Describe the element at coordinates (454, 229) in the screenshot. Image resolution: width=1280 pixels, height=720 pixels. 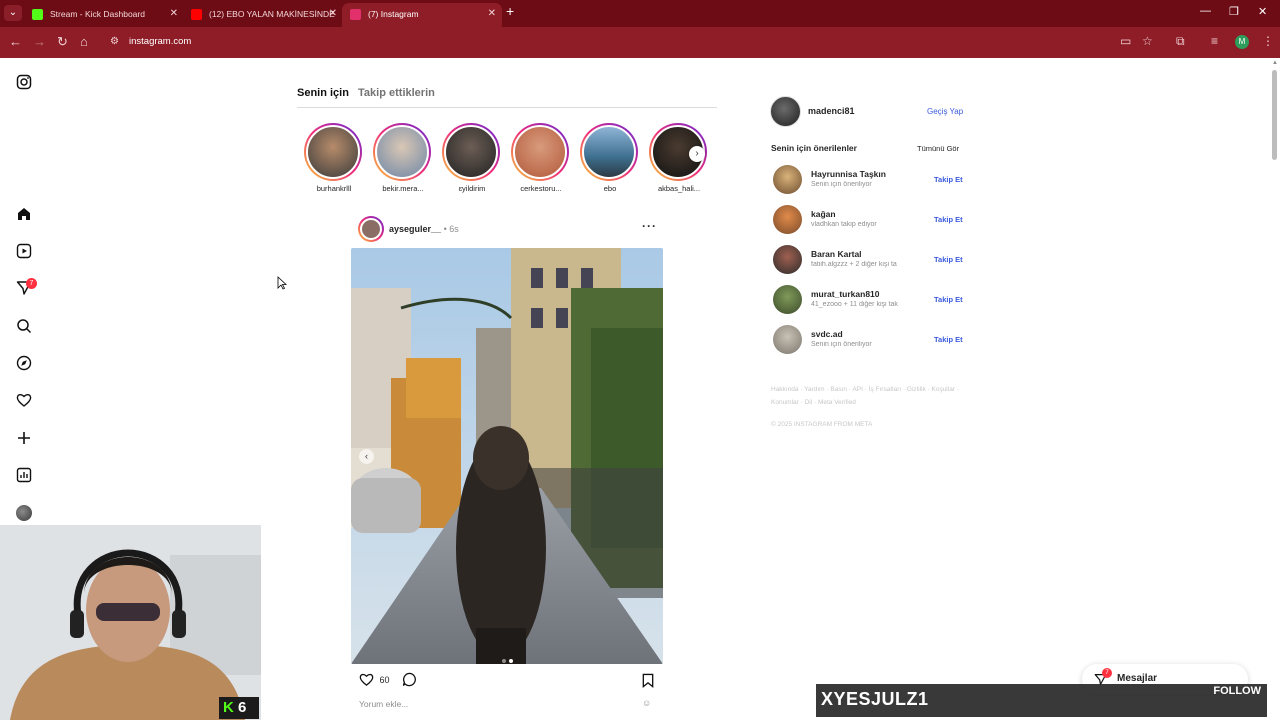
I see `post-time: 6s` at that location.